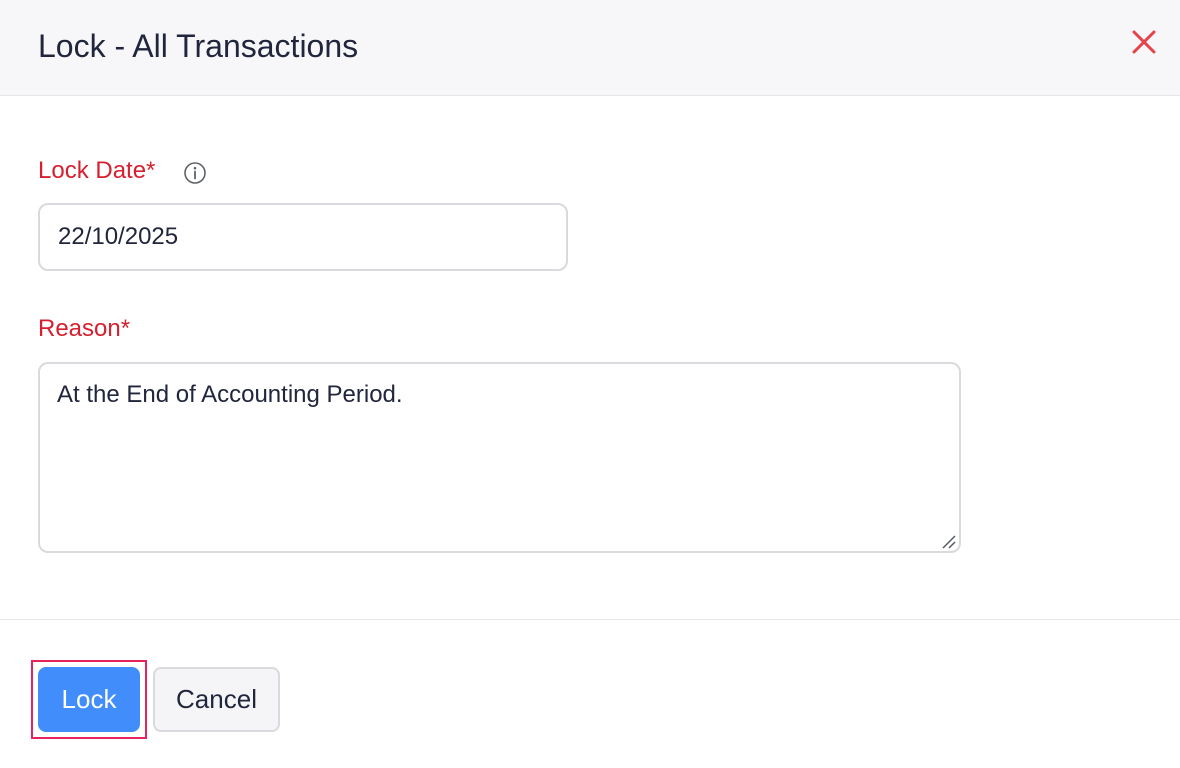 The image size is (1180, 768). I want to click on close-button, so click(1144, 42).